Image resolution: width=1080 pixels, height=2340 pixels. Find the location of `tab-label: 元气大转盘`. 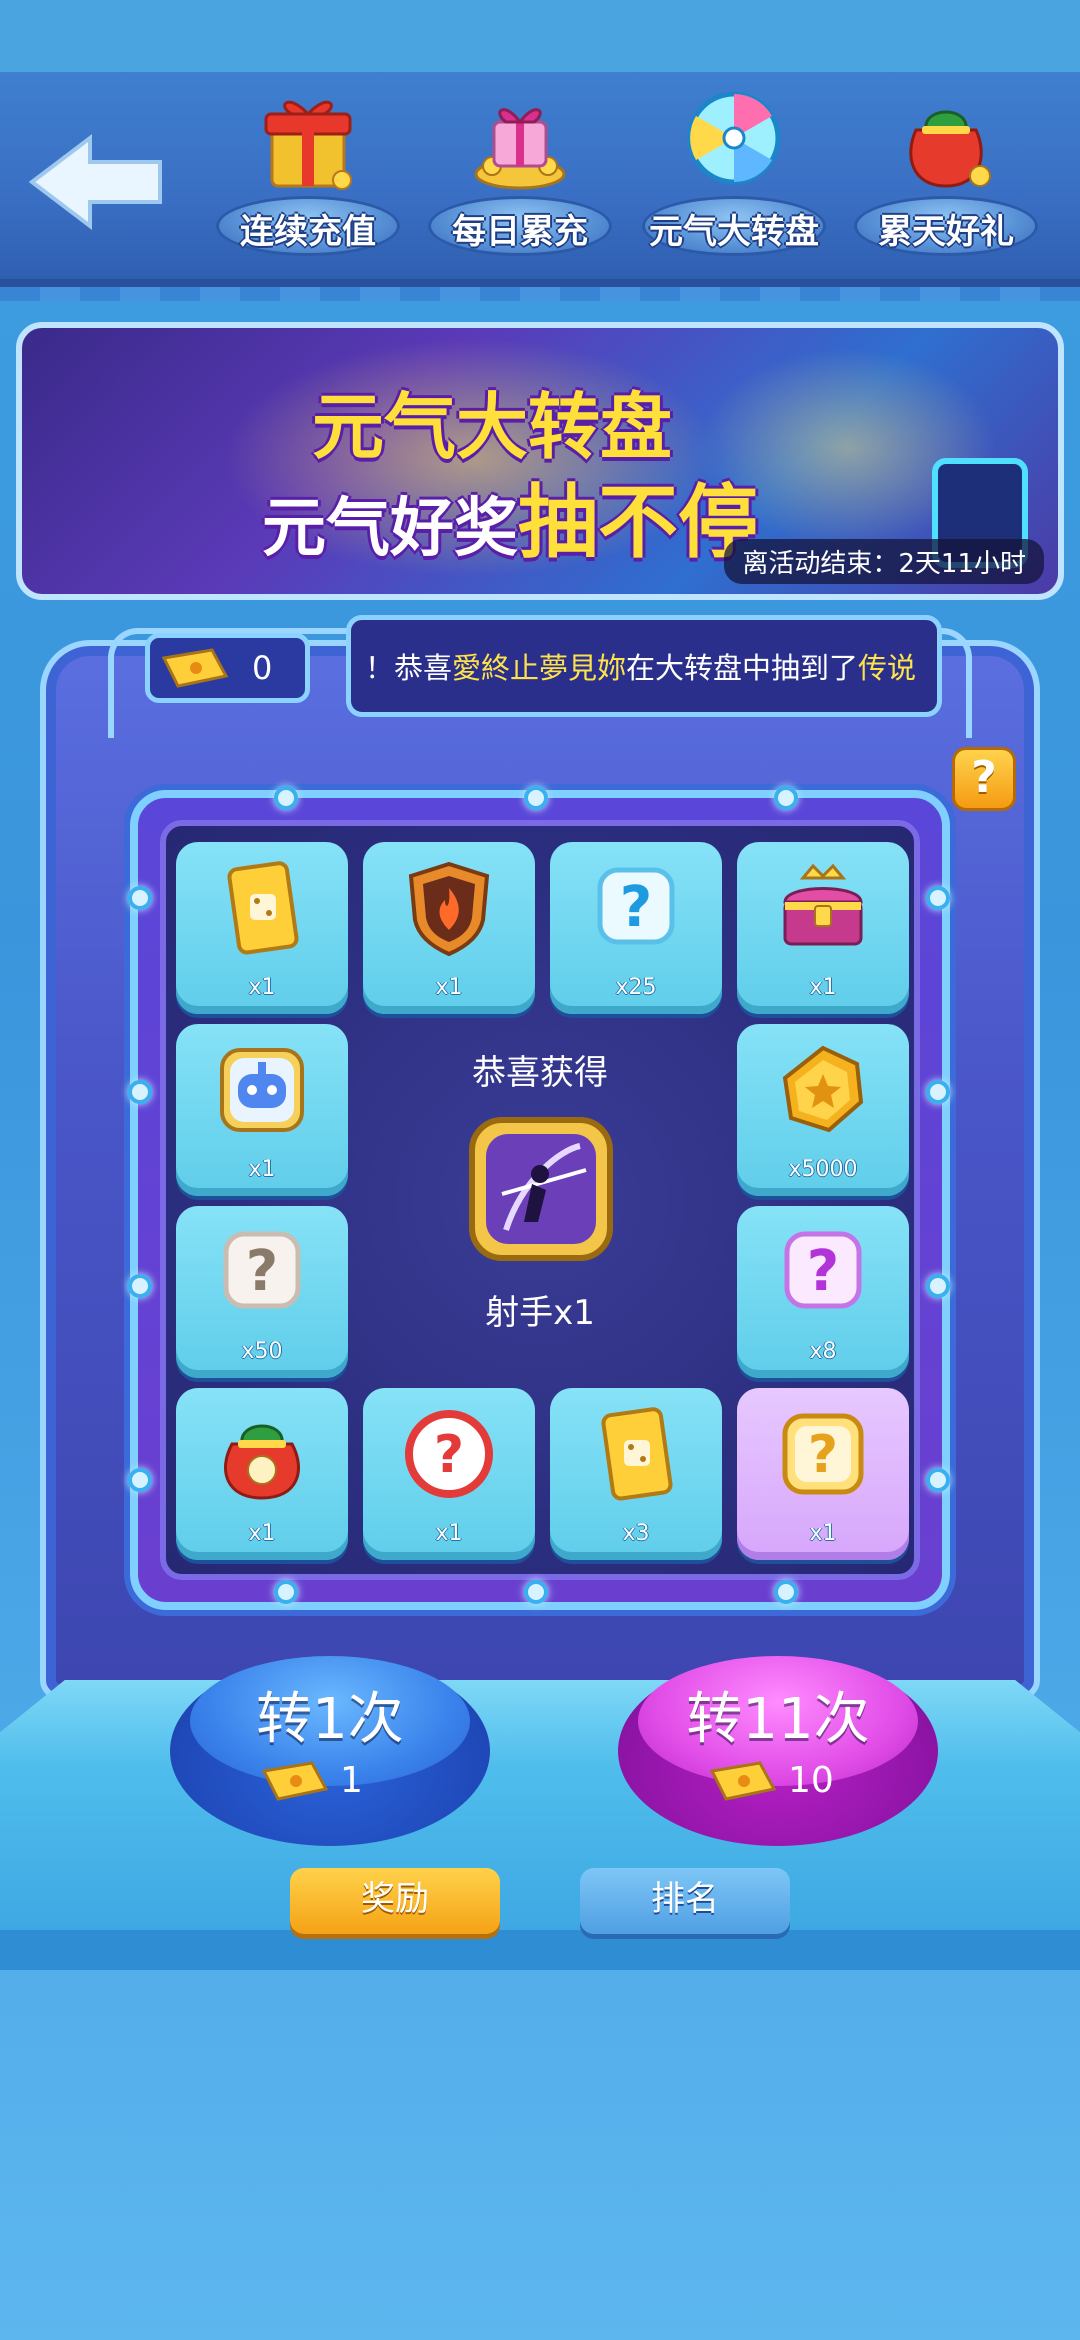

tab-label: 元气大转盘 is located at coordinates (734, 232).